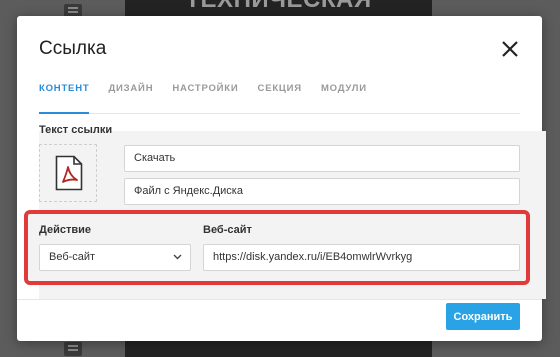  Describe the element at coordinates (279, 299) in the screenshot. I see `footer-divider` at that location.